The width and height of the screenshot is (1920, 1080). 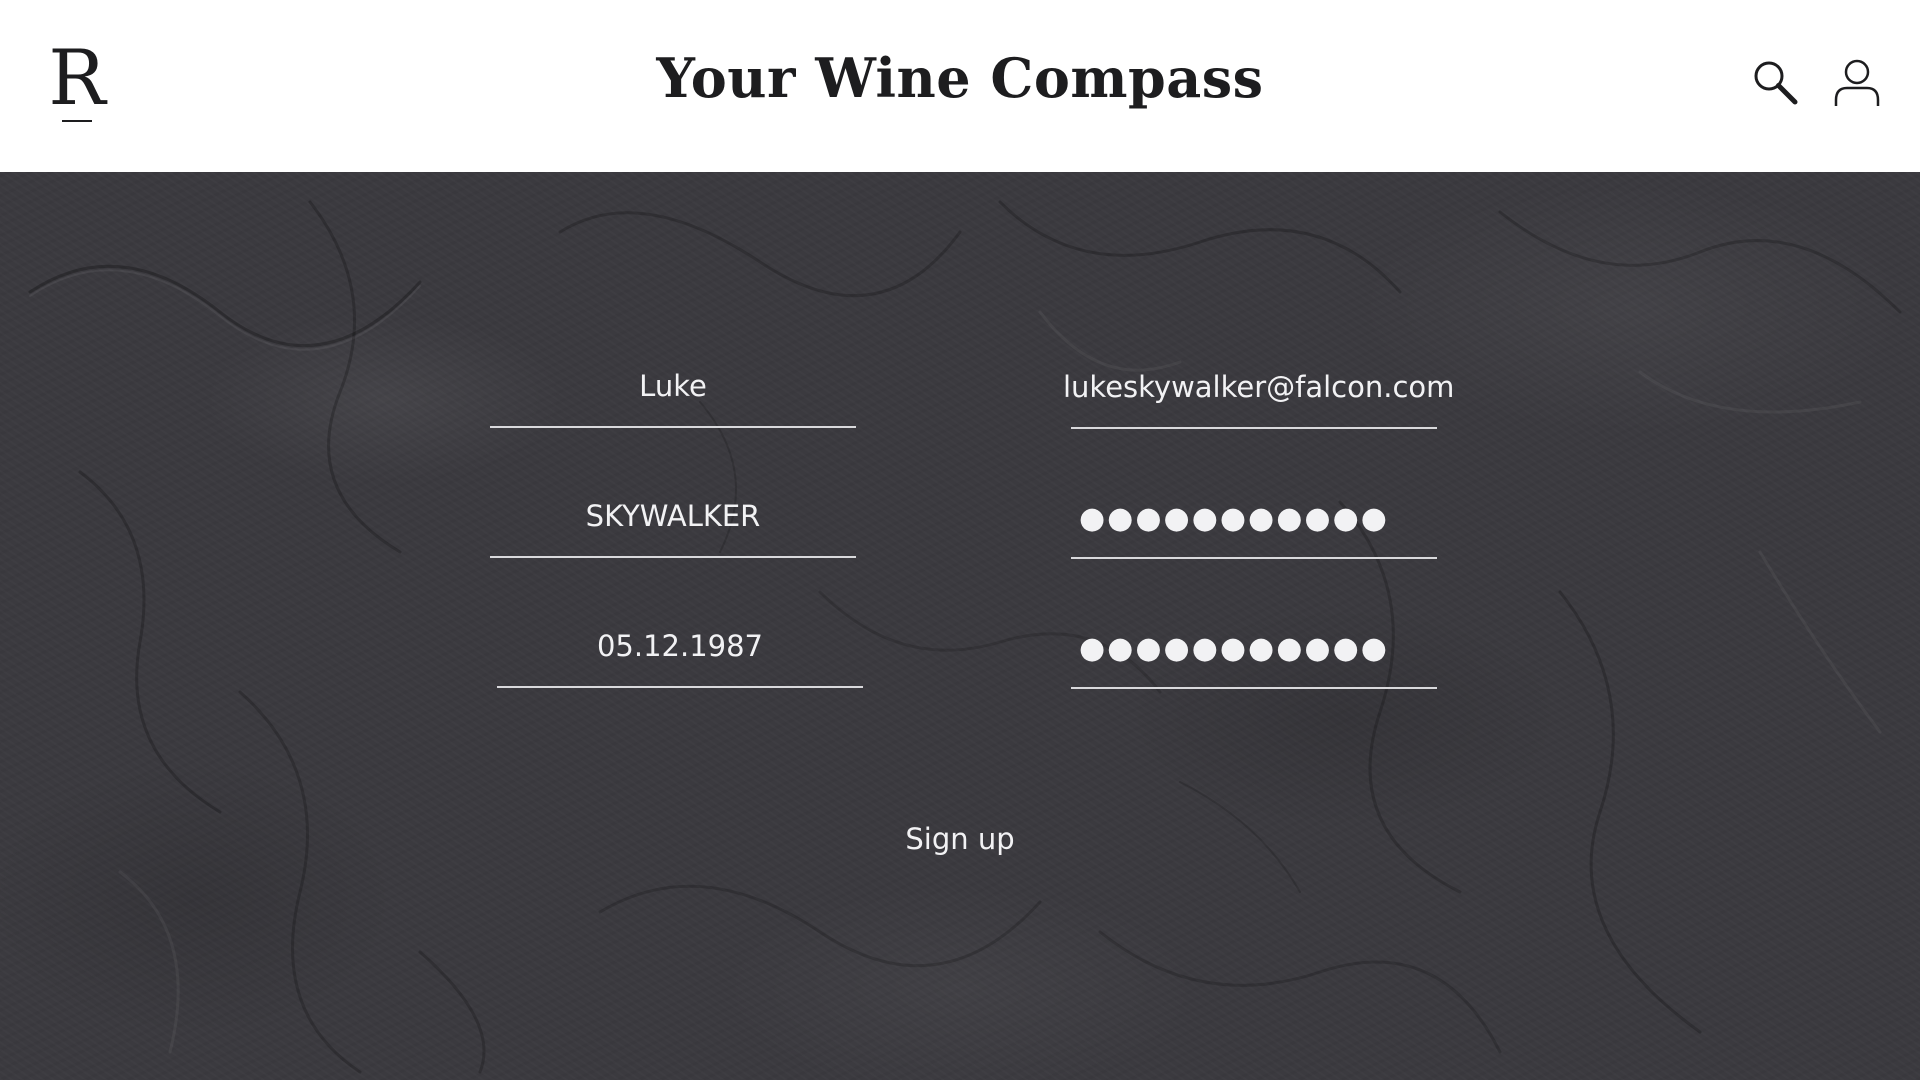 What do you see at coordinates (960, 78) in the screenshot?
I see `page-title: Your Wine Compass` at bounding box center [960, 78].